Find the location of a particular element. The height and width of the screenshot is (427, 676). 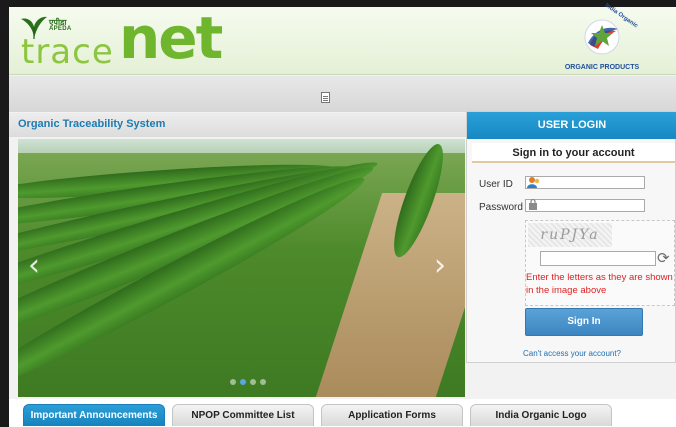

user-id-input is located at coordinates (585, 182).